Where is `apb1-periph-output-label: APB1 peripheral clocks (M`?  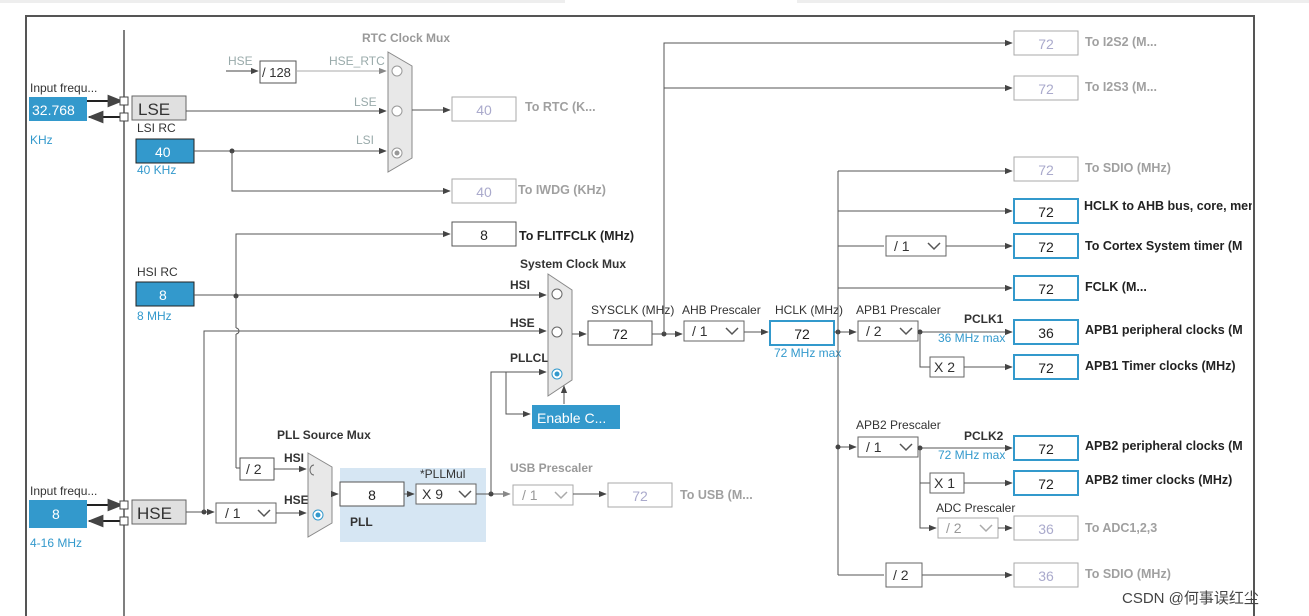 apb1-periph-output-label: APB1 peripheral clocks (M is located at coordinates (1164, 330).